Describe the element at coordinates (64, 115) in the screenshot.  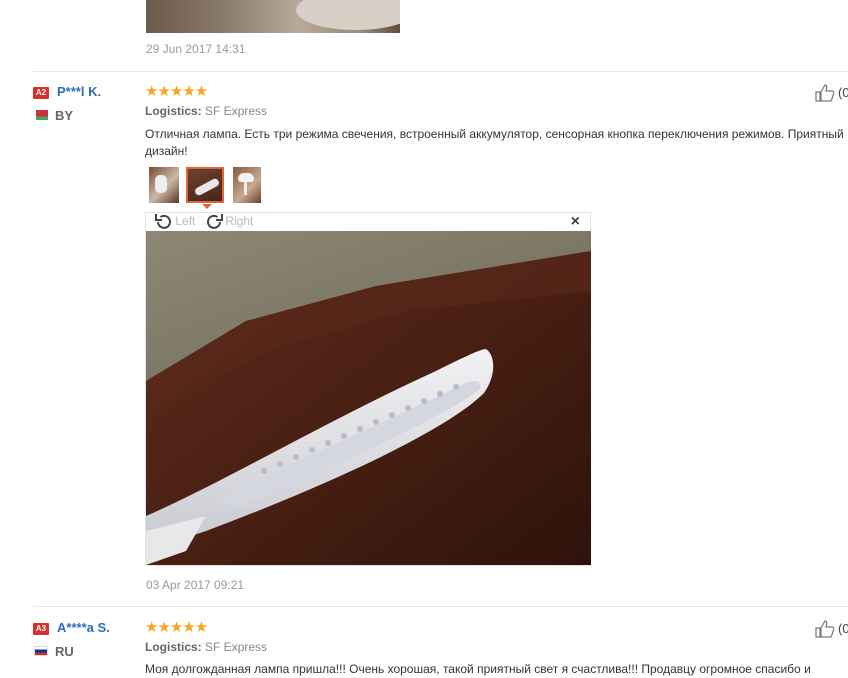
I see `buyer-country: BY` at that location.